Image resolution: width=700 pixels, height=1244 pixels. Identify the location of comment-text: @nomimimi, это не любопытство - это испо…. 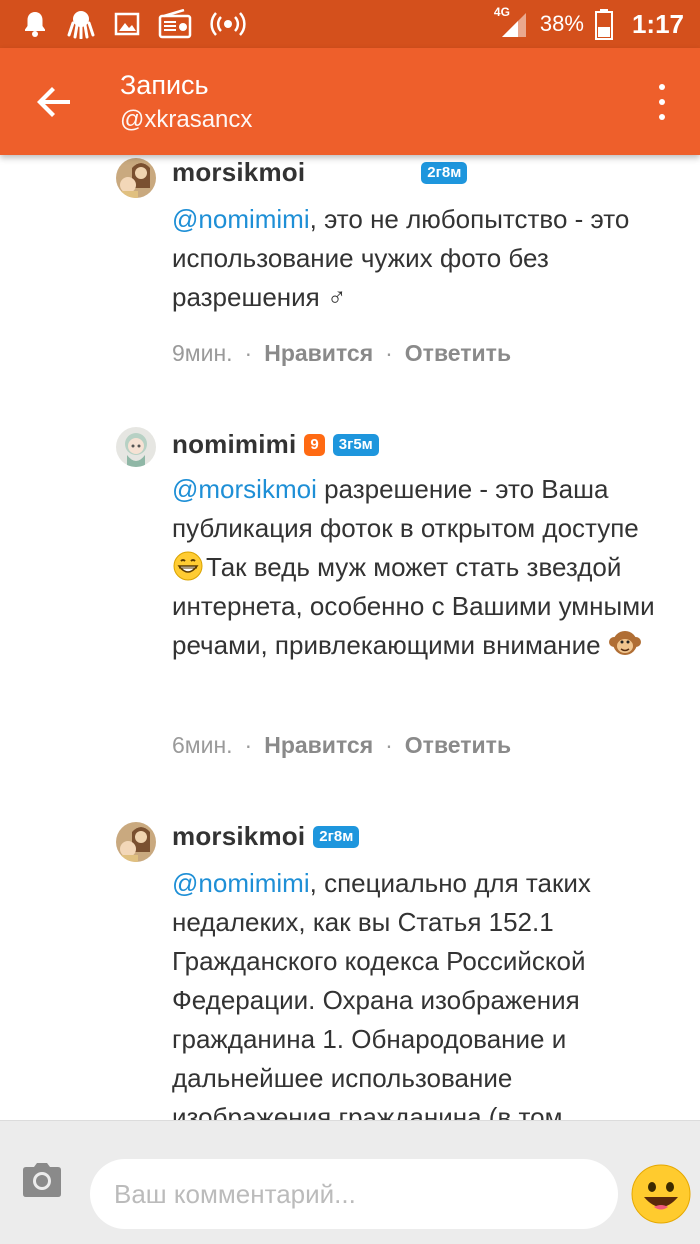
(422, 258).